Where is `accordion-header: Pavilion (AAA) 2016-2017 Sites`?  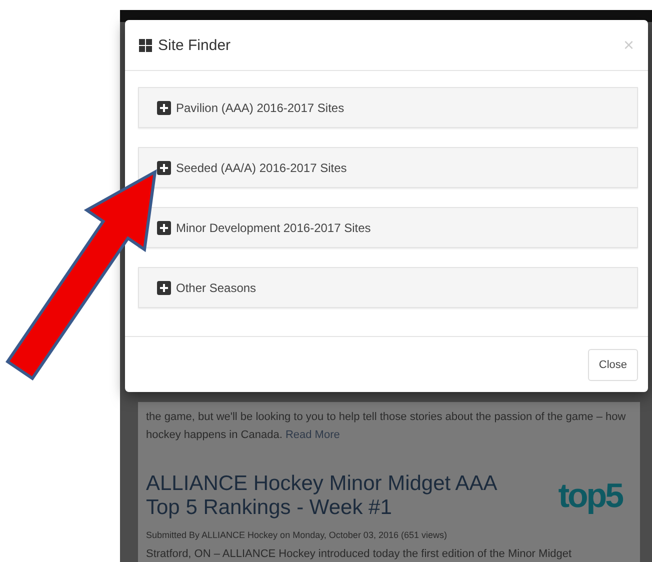
accordion-header: Pavilion (AAA) 2016-2017 Sites is located at coordinates (388, 107).